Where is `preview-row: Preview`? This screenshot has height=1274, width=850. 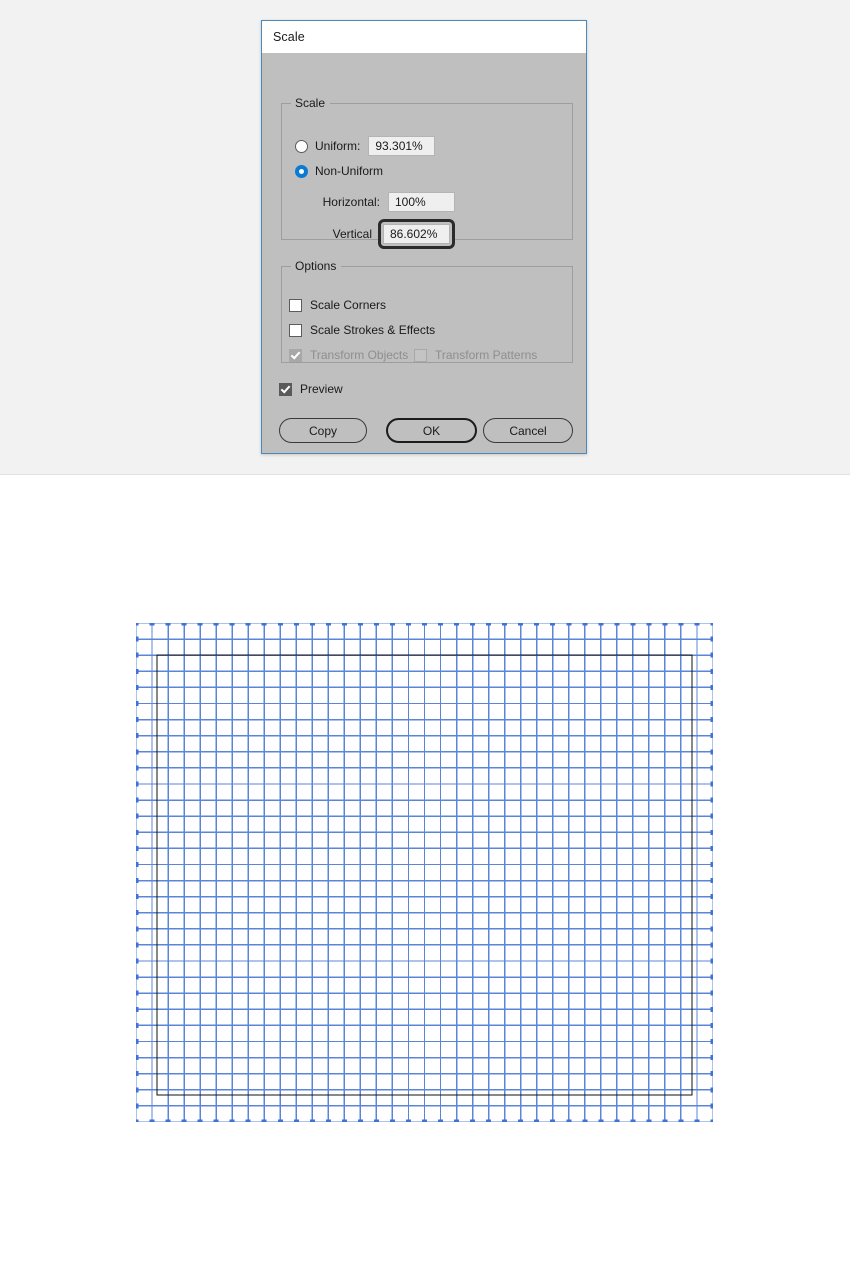
preview-row: Preview is located at coordinates (311, 389).